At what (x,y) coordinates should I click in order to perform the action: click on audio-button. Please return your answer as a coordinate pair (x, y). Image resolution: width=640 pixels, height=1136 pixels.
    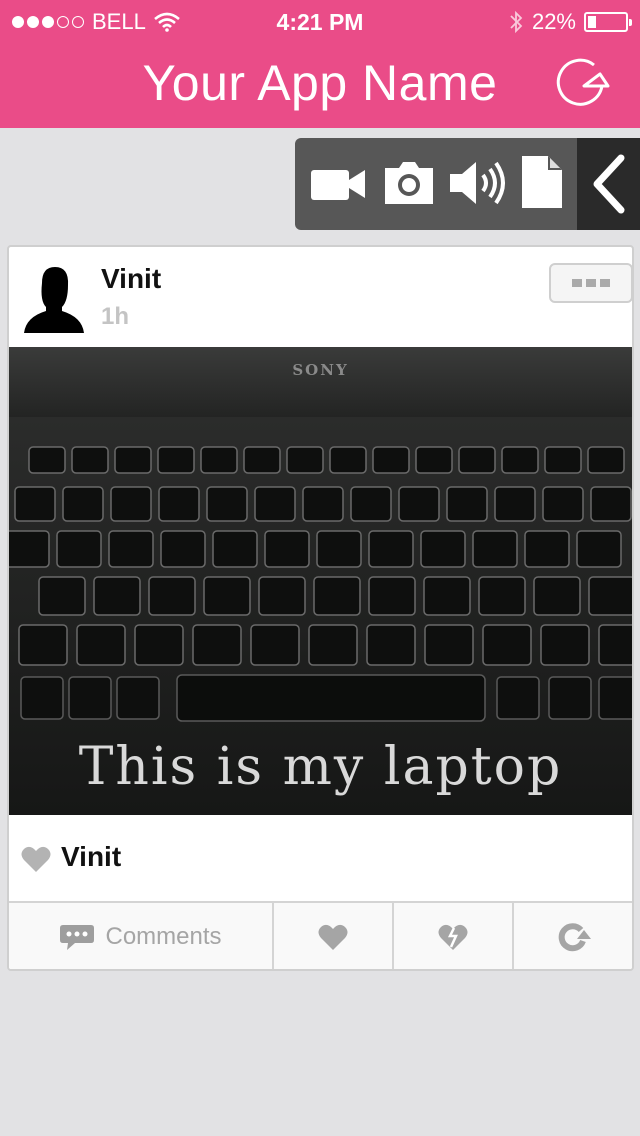
    Looking at the image, I should click on (477, 186).